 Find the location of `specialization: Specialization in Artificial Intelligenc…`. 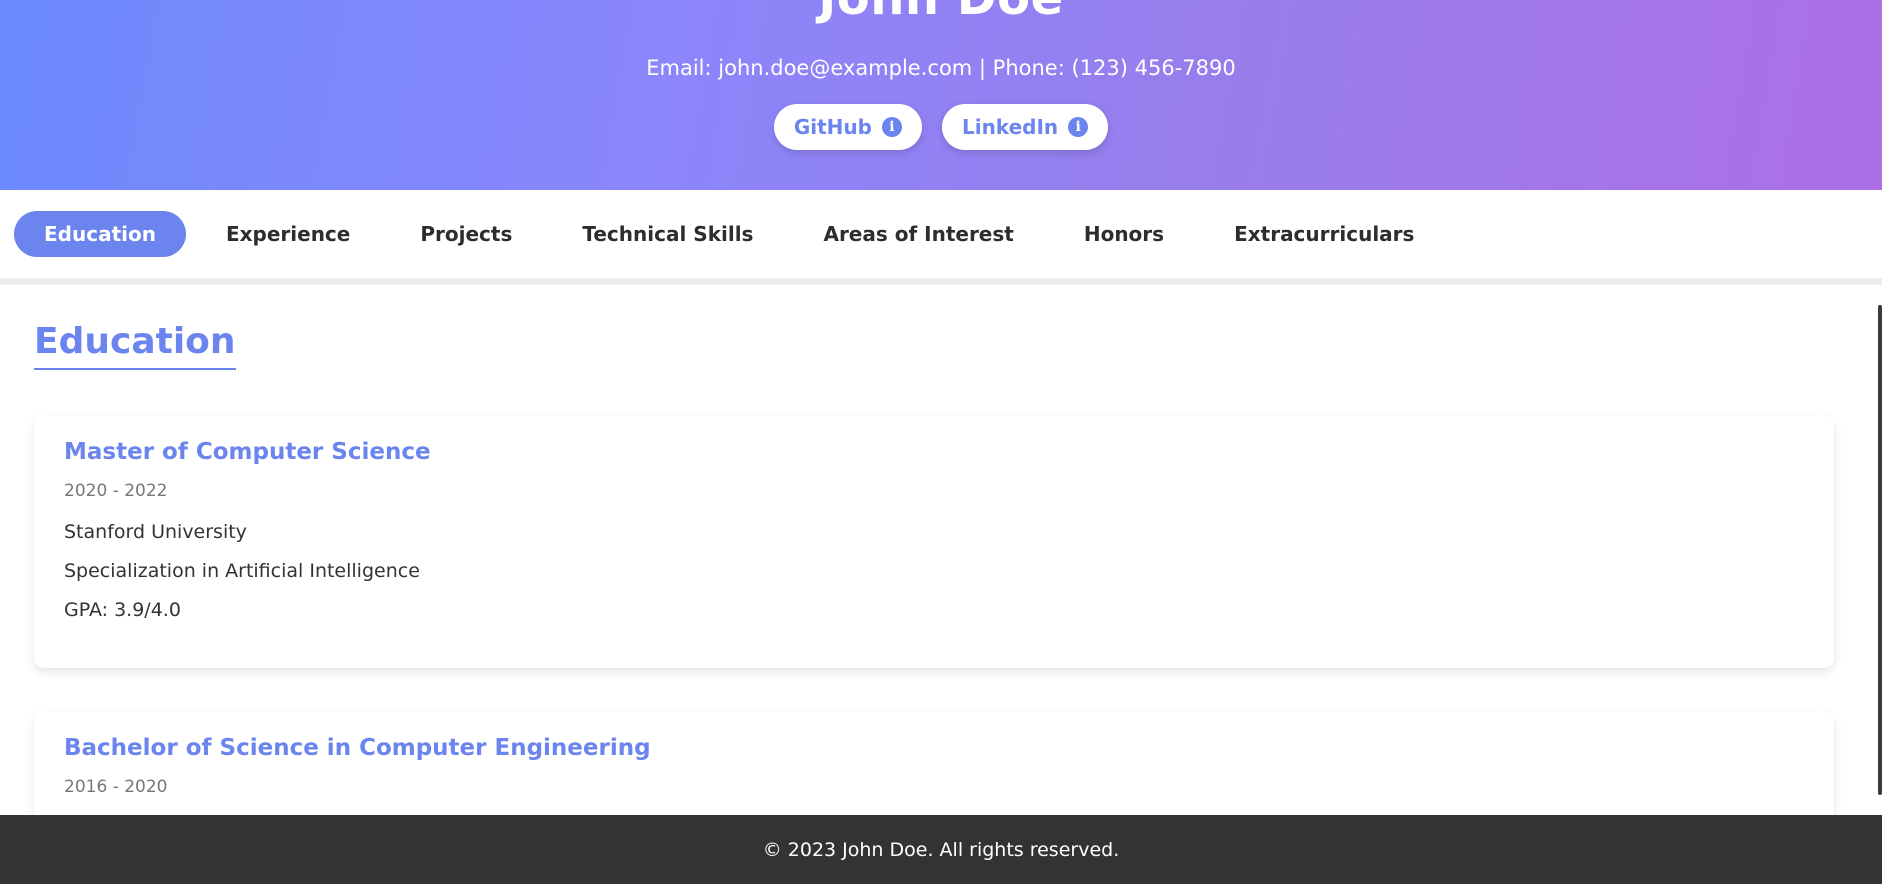

specialization: Specialization in Artificial Intelligenc… is located at coordinates (242, 571).